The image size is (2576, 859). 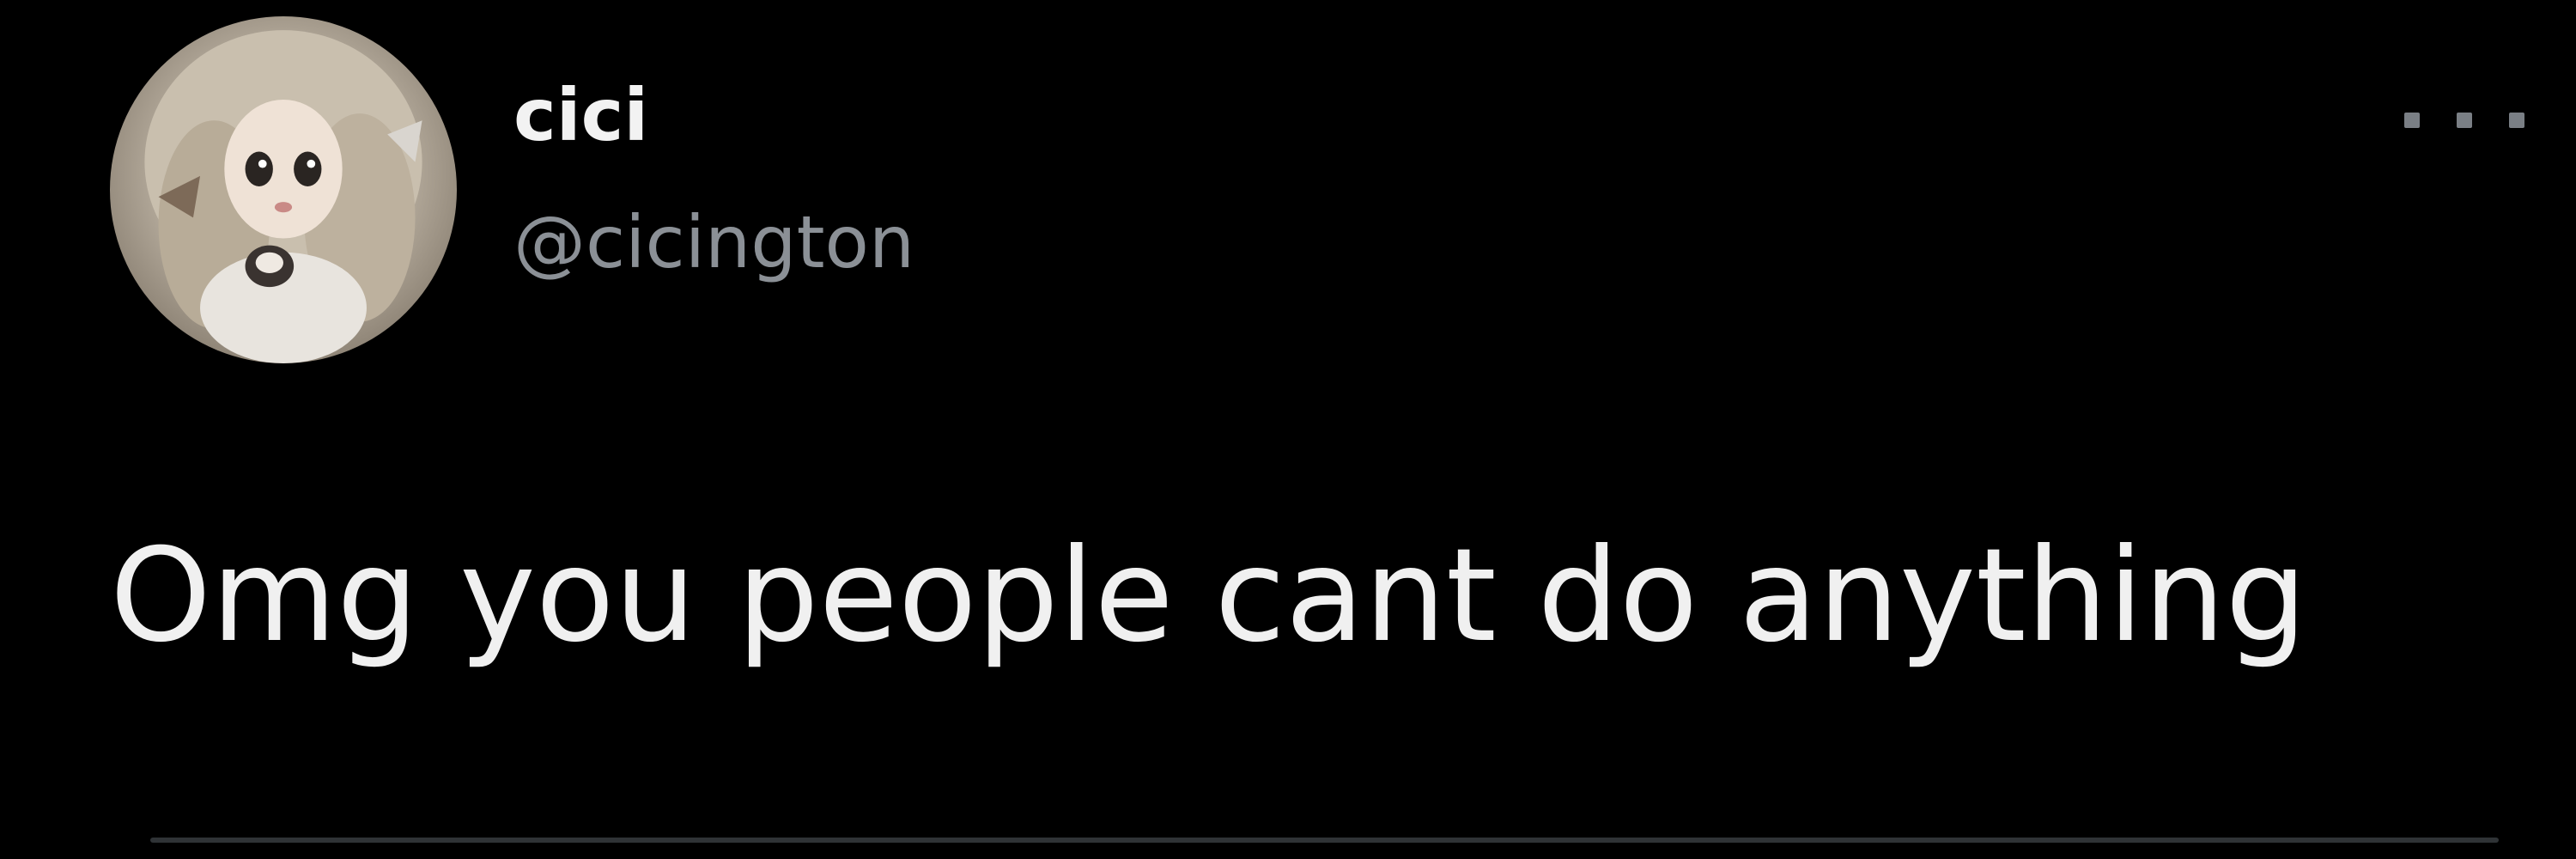 I want to click on more-options-button, so click(x=2464, y=120).